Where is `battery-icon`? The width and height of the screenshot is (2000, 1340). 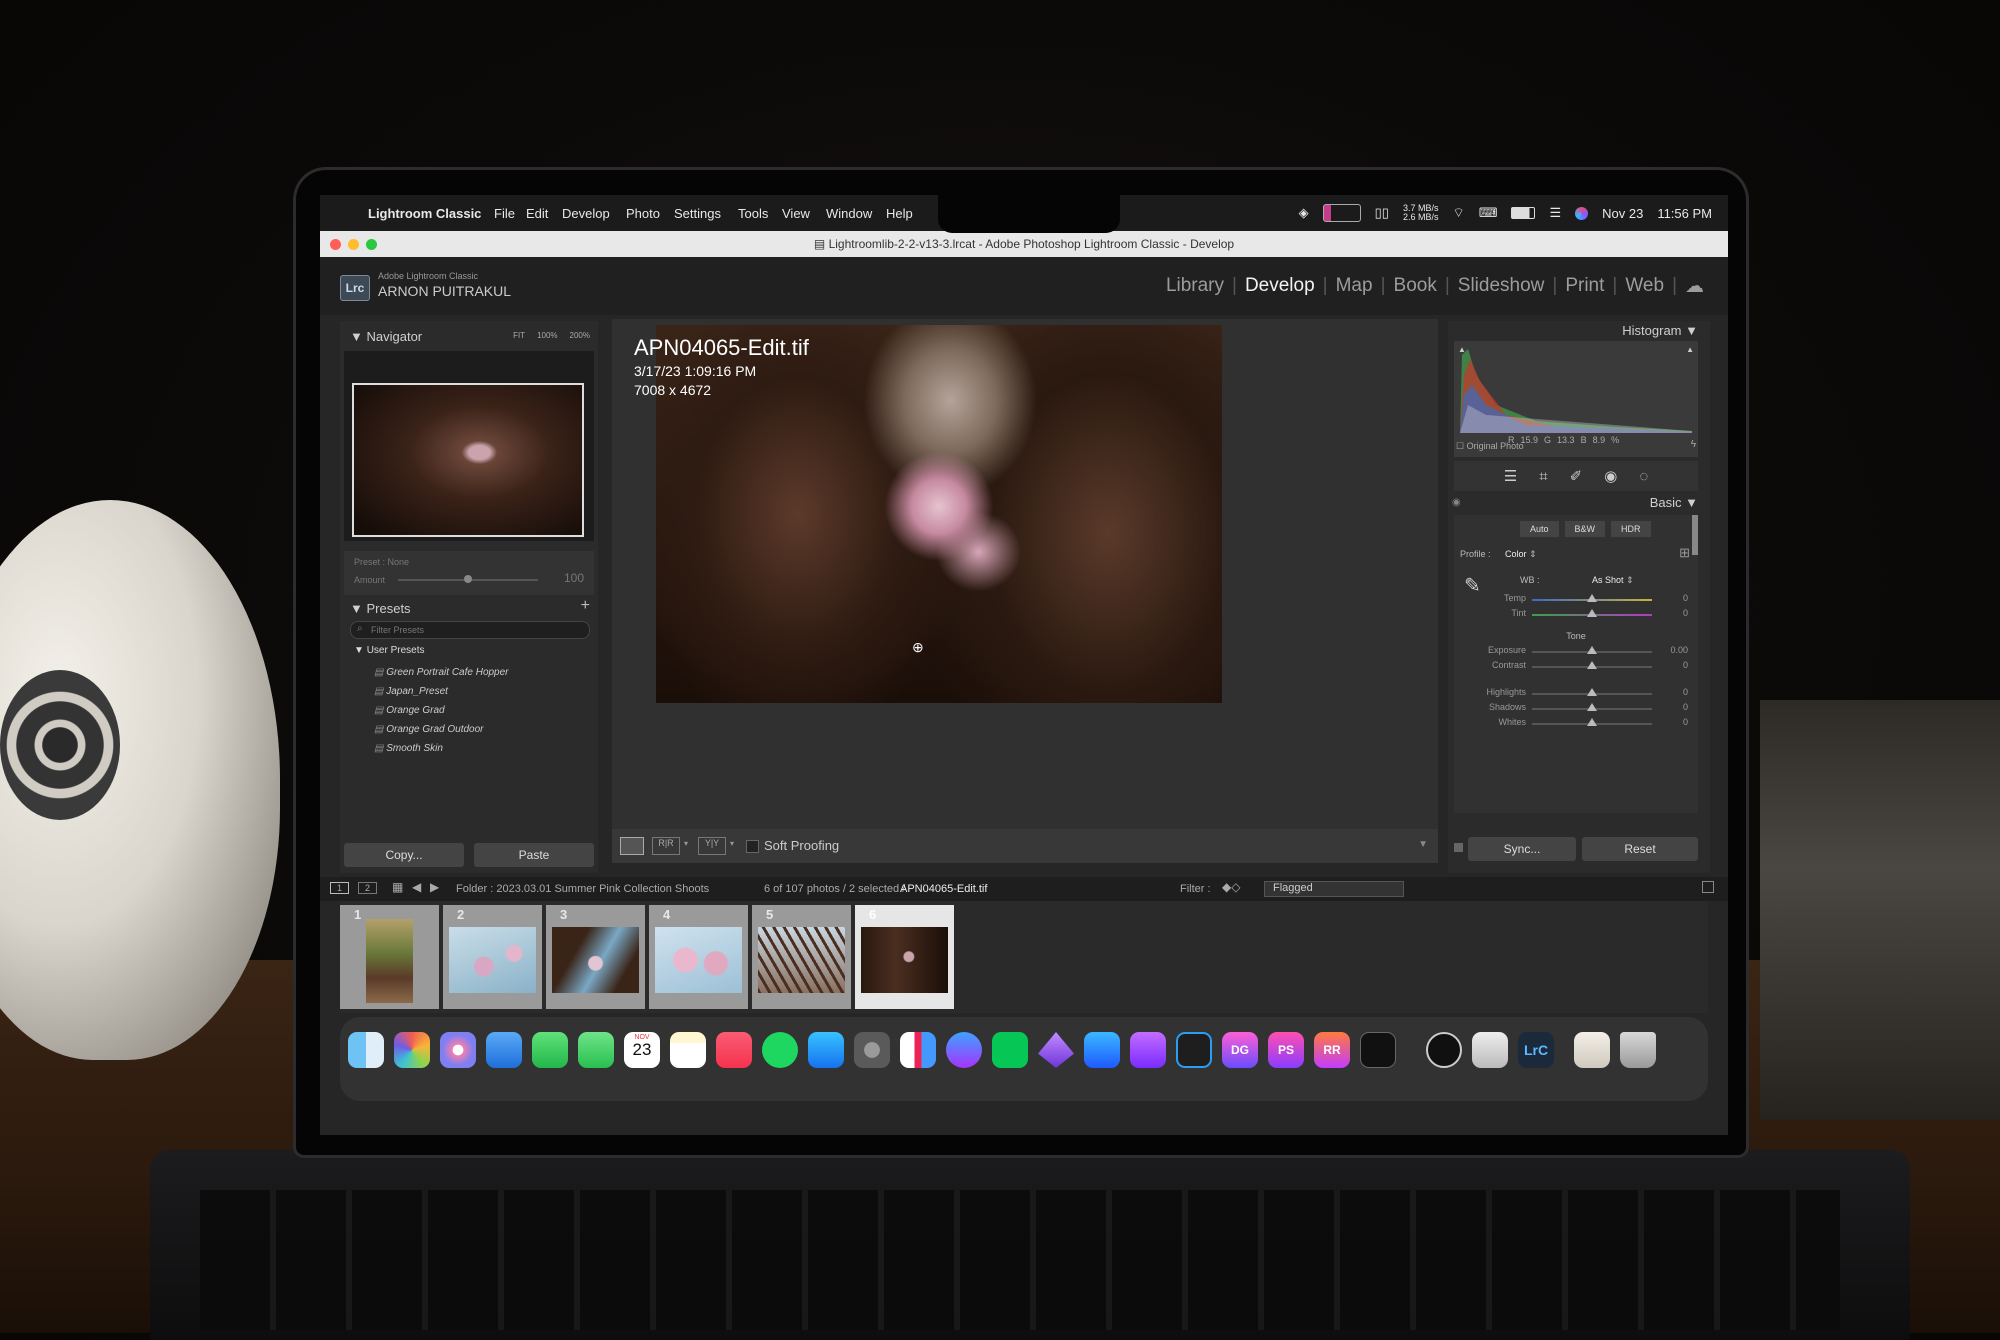 battery-icon is located at coordinates (1523, 213).